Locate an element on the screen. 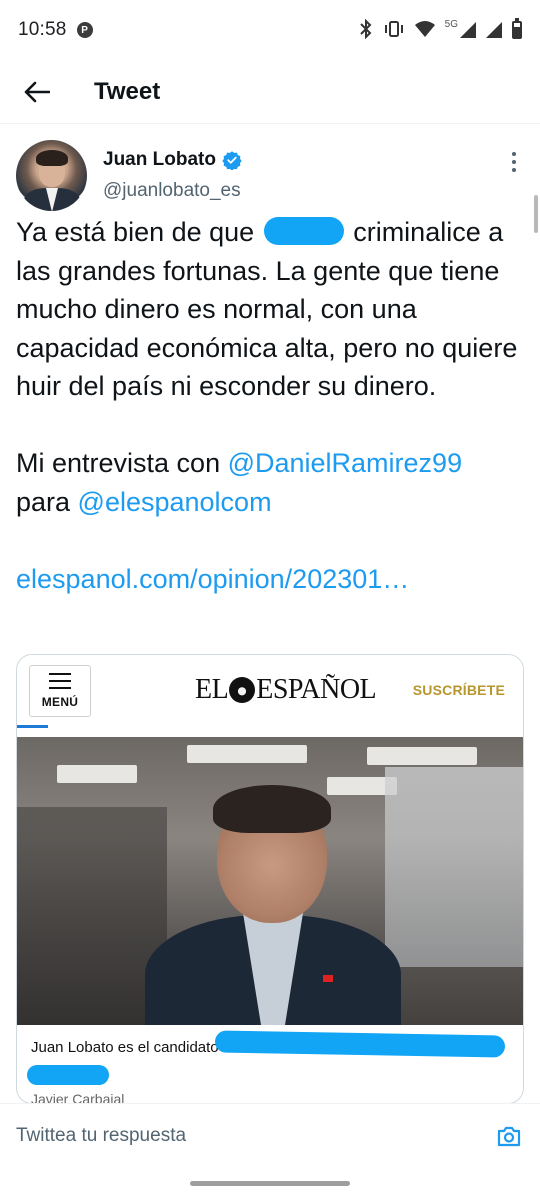 This screenshot has height=1200, width=540. brand-right: ESPAÑOL is located at coordinates (316, 689).